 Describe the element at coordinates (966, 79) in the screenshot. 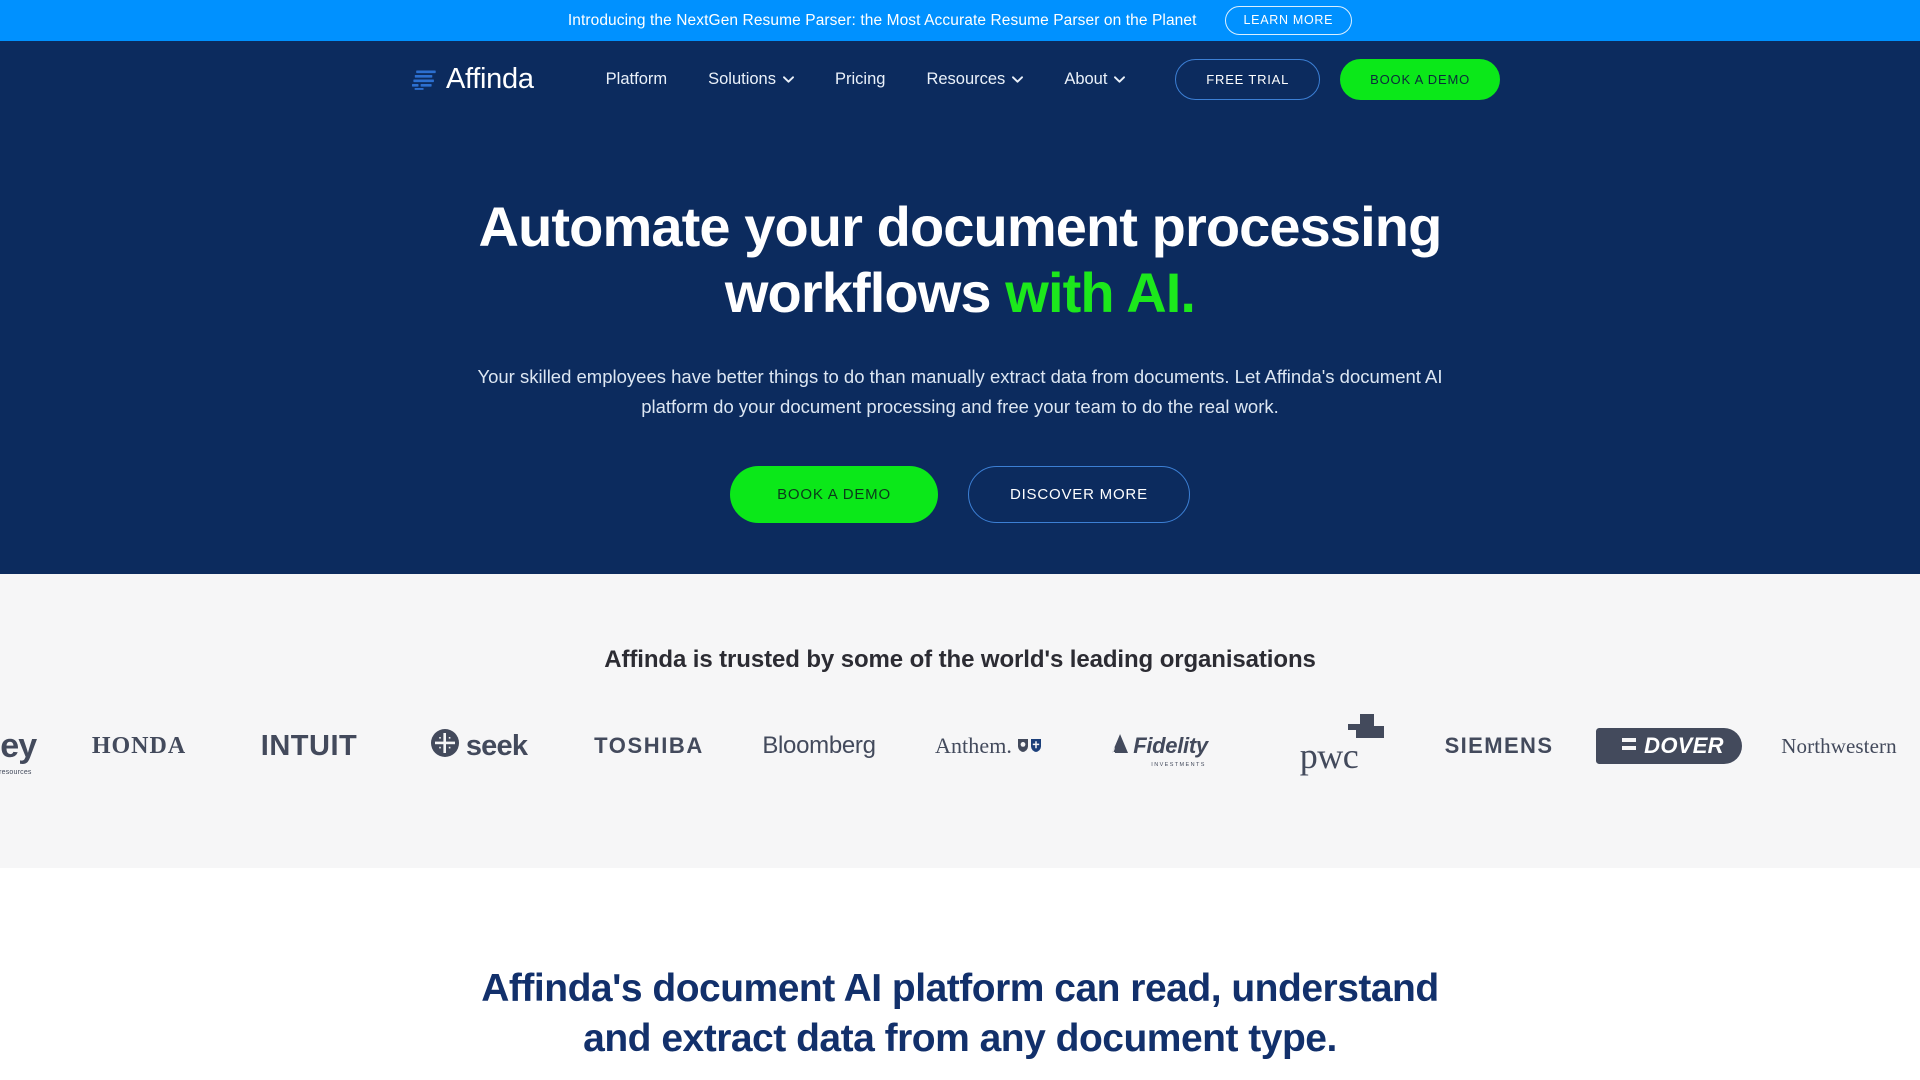

I see `nav-item-resources-label: Resources` at that location.